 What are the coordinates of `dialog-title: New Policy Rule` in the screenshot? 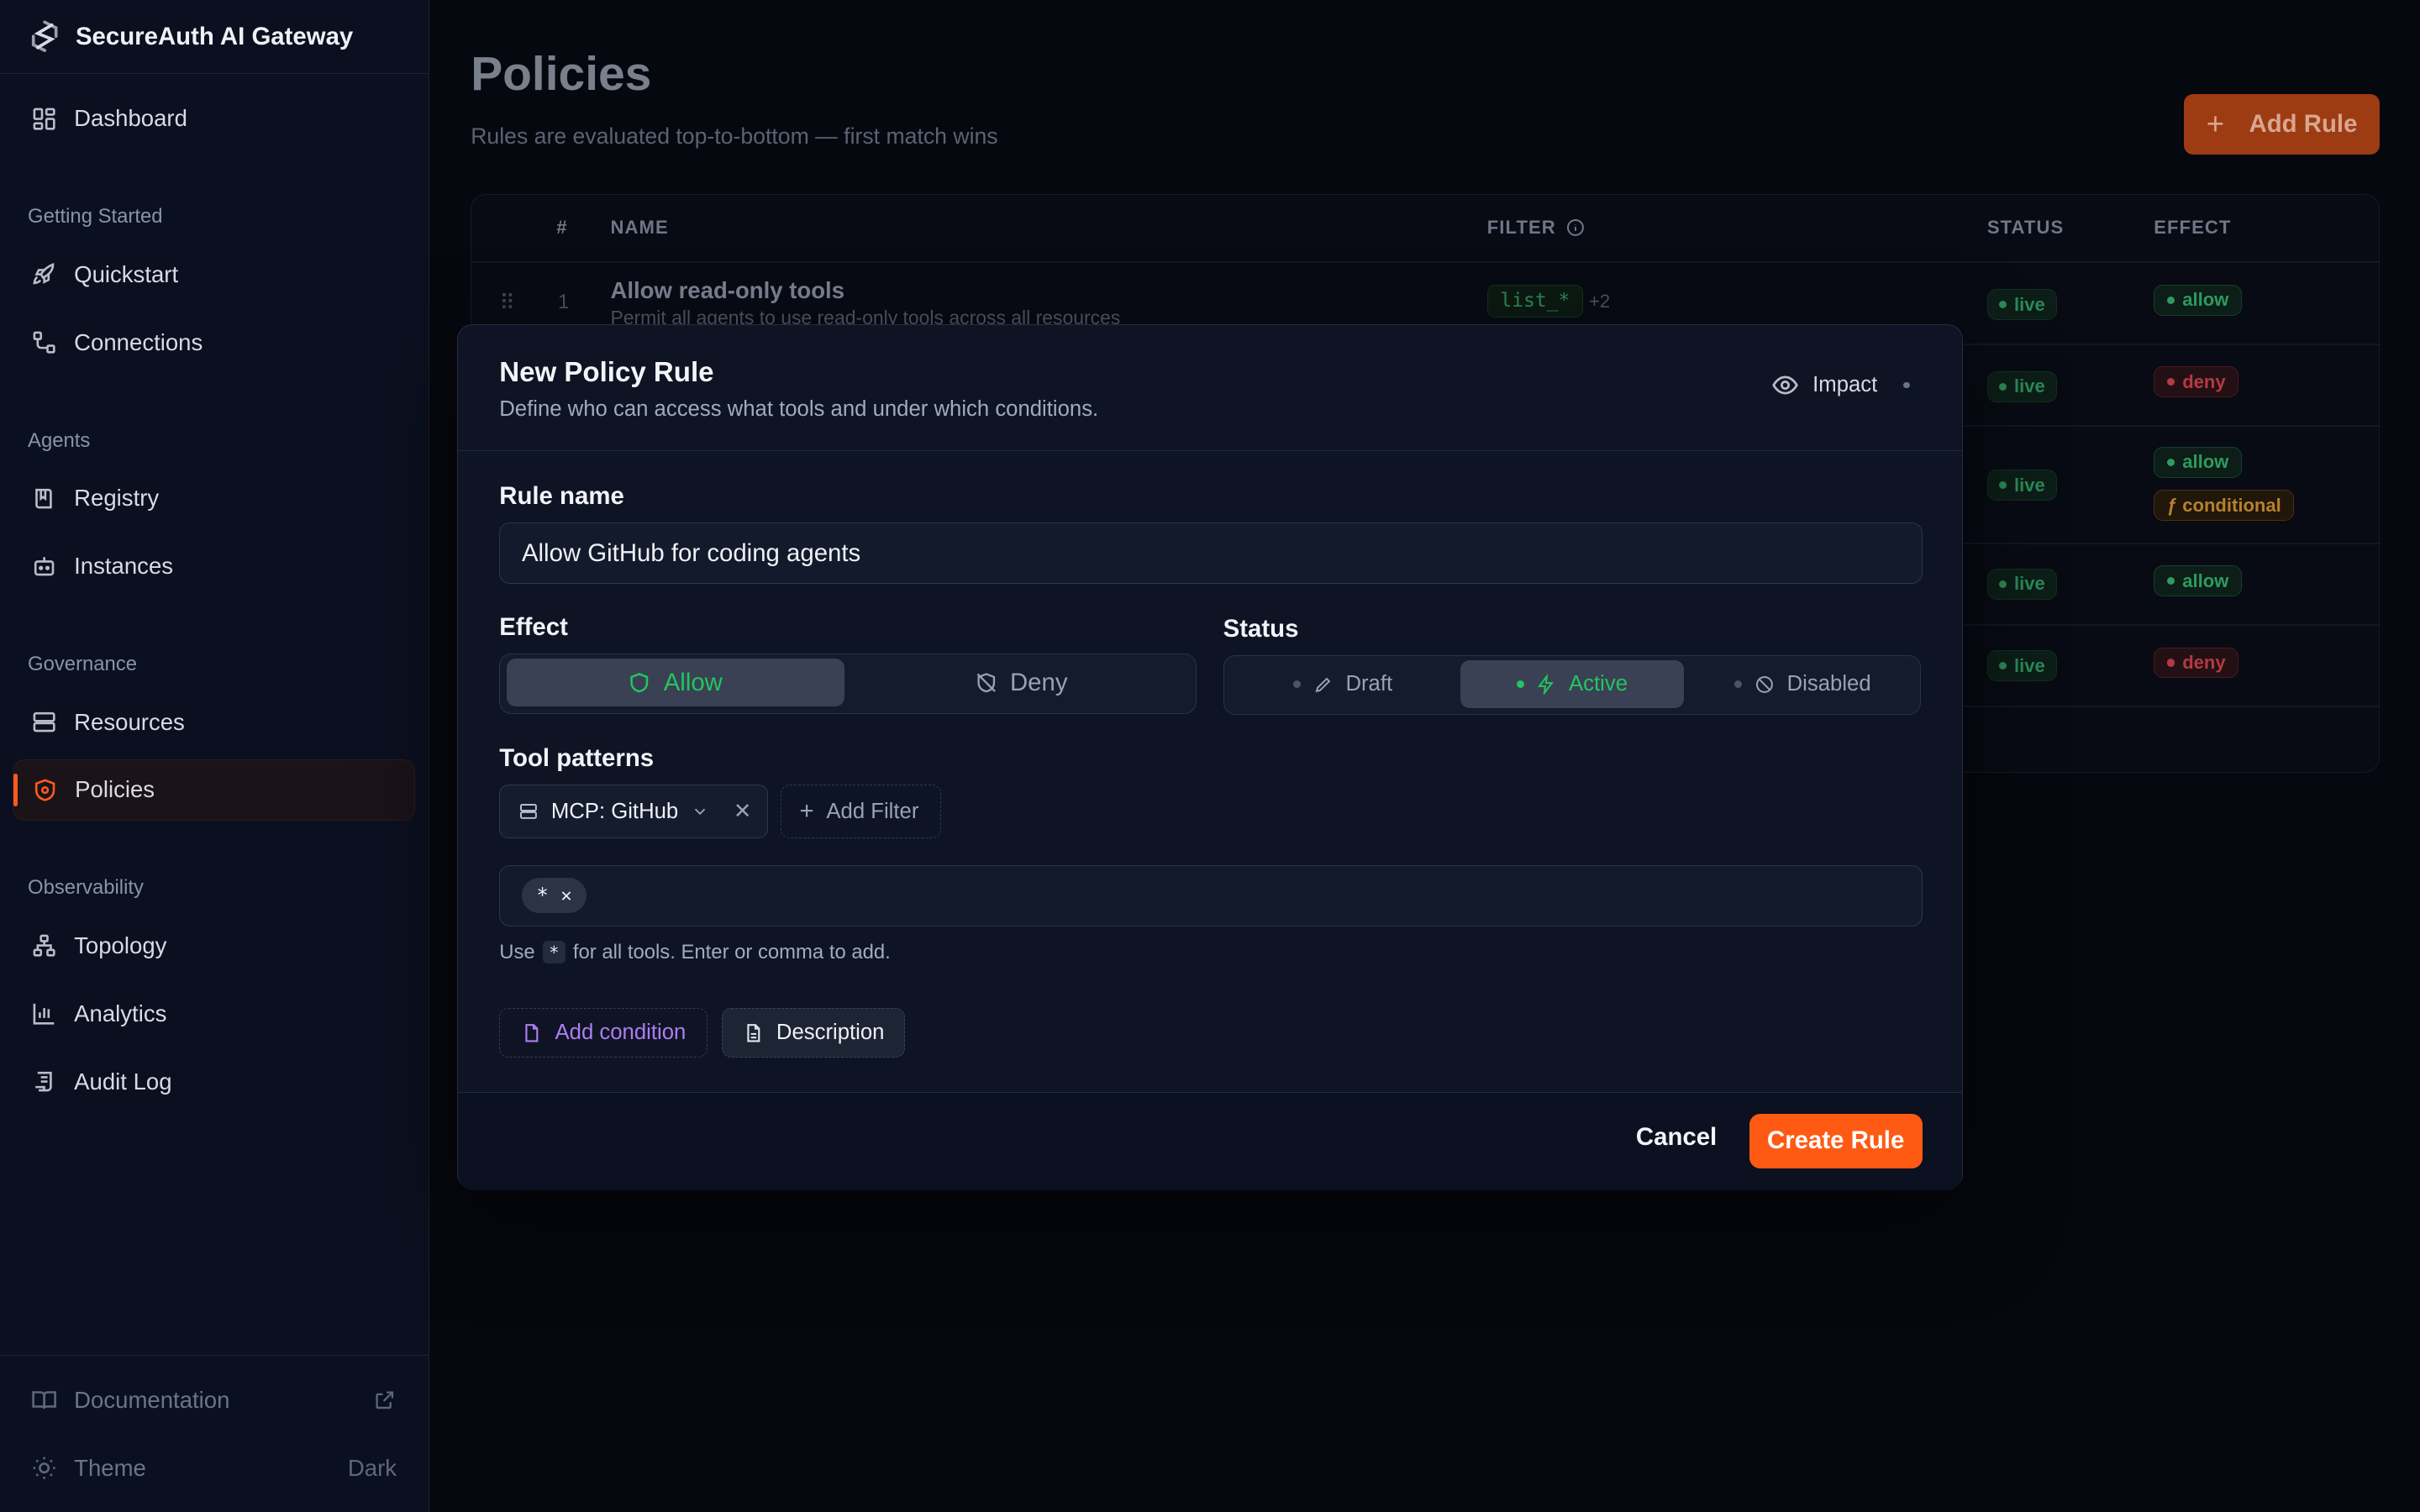 It's located at (606, 373).